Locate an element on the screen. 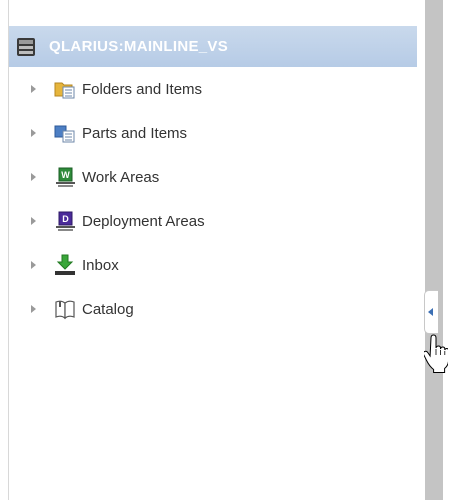 The height and width of the screenshot is (500, 449). inbox-icon is located at coordinates (65, 265).